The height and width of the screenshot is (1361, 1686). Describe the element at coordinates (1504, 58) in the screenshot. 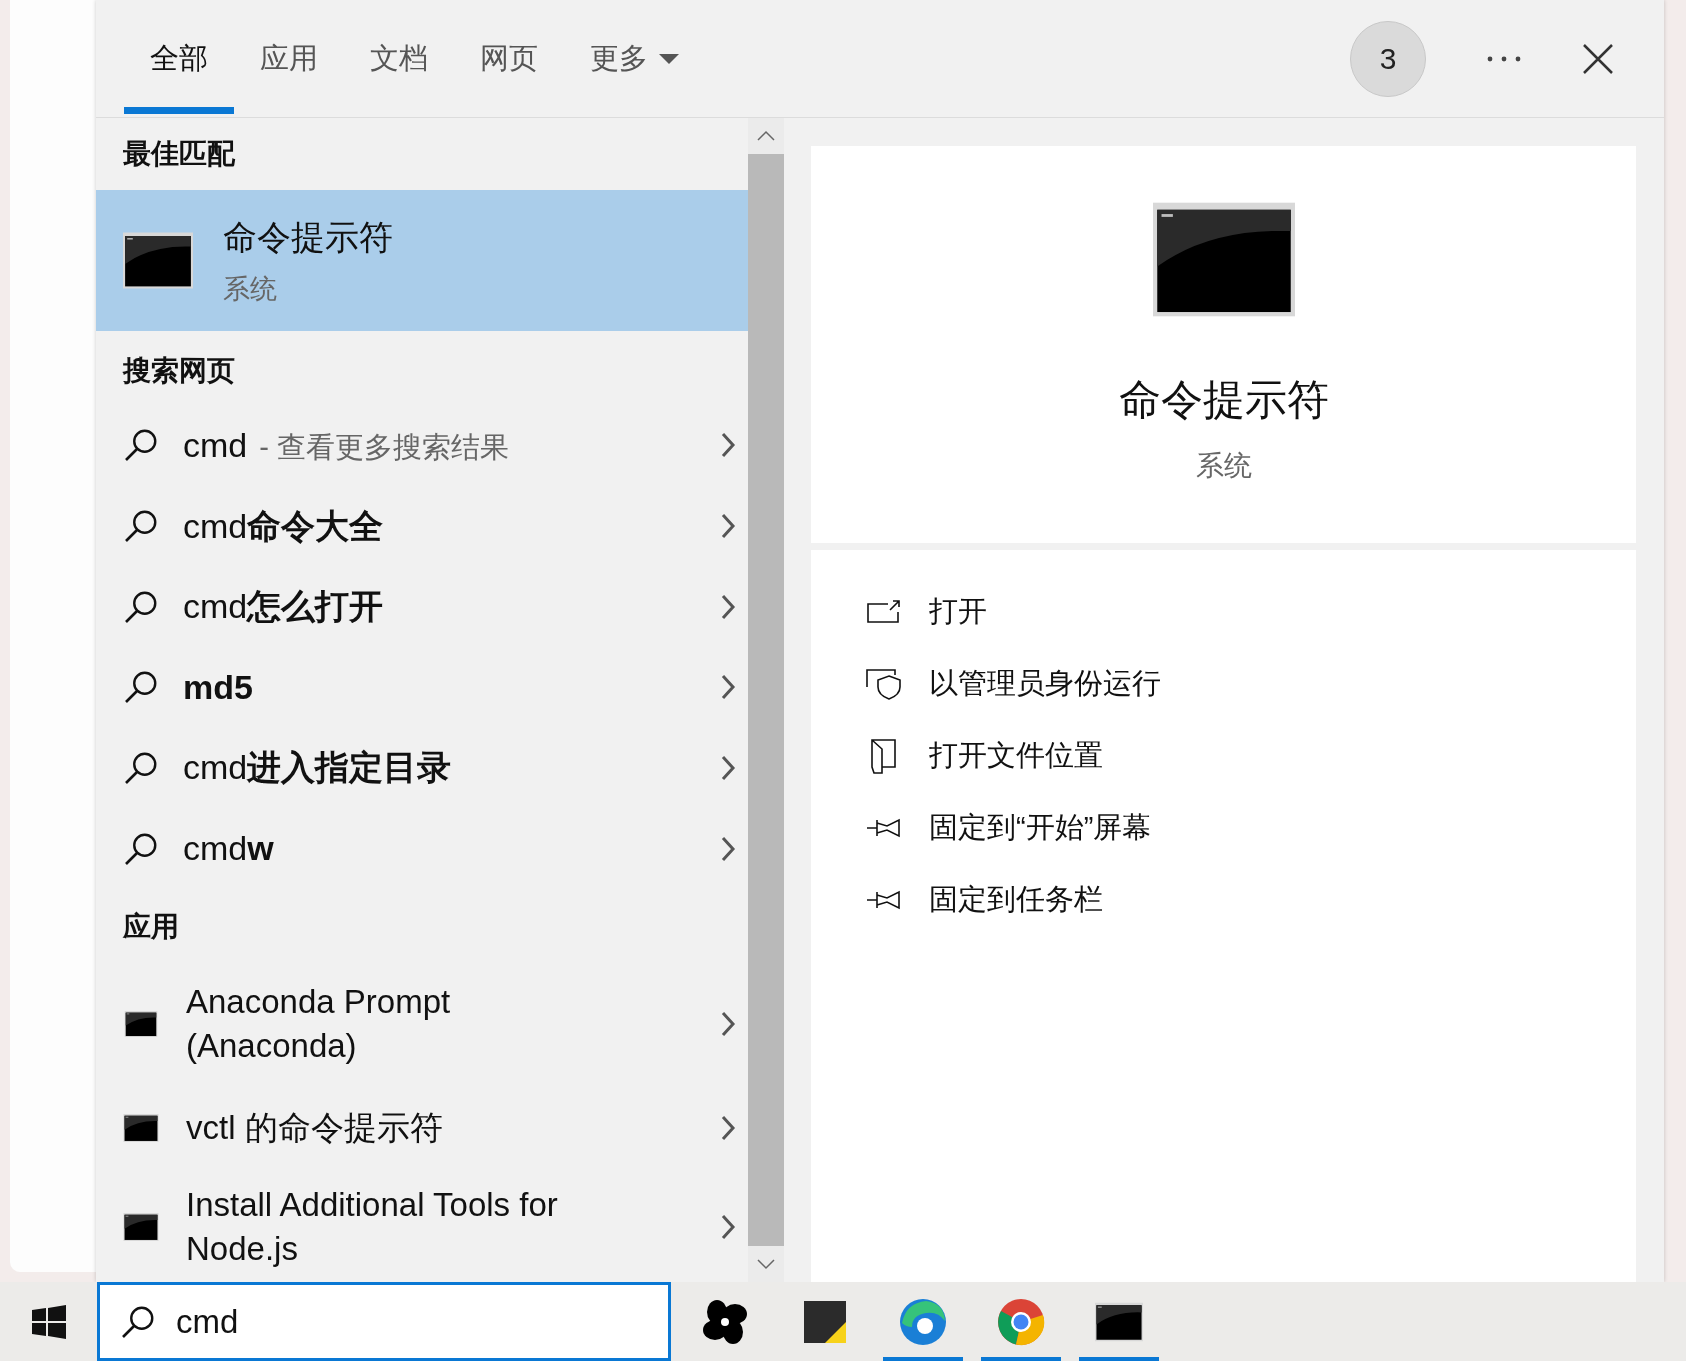

I see `more-options-icon` at that location.